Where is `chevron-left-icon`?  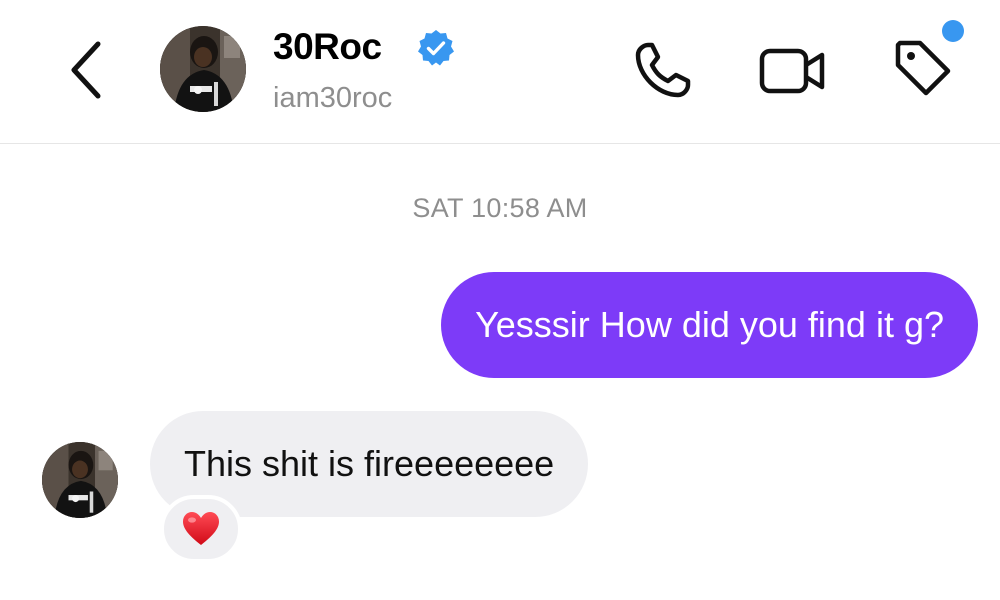
chevron-left-icon is located at coordinates (86, 70).